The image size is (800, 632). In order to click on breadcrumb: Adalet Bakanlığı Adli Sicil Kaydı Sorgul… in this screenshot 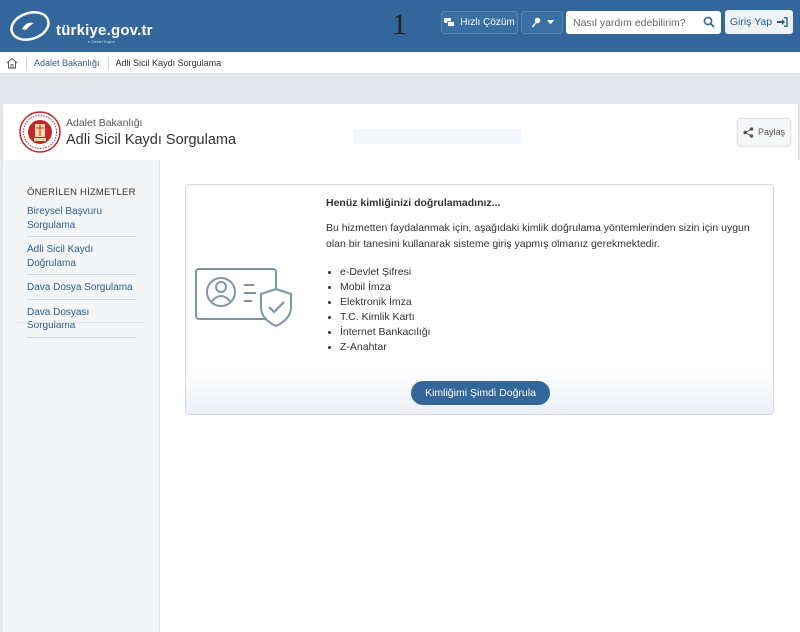, I will do `click(400, 63)`.